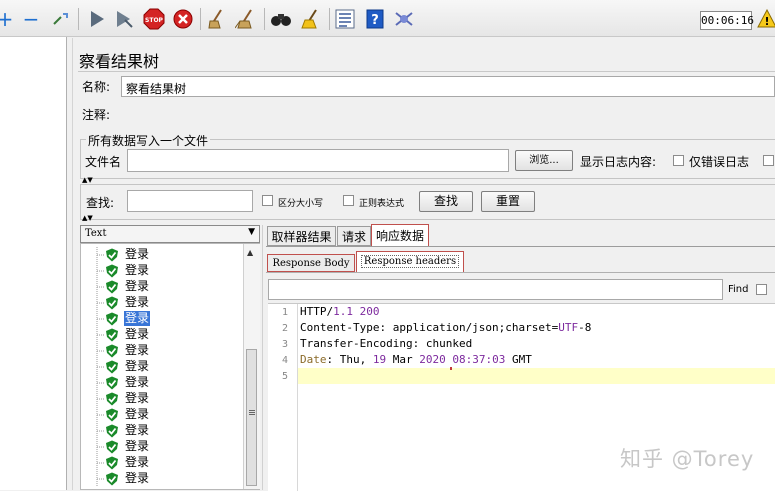  I want to click on scrollbar-thumb, so click(251, 417).